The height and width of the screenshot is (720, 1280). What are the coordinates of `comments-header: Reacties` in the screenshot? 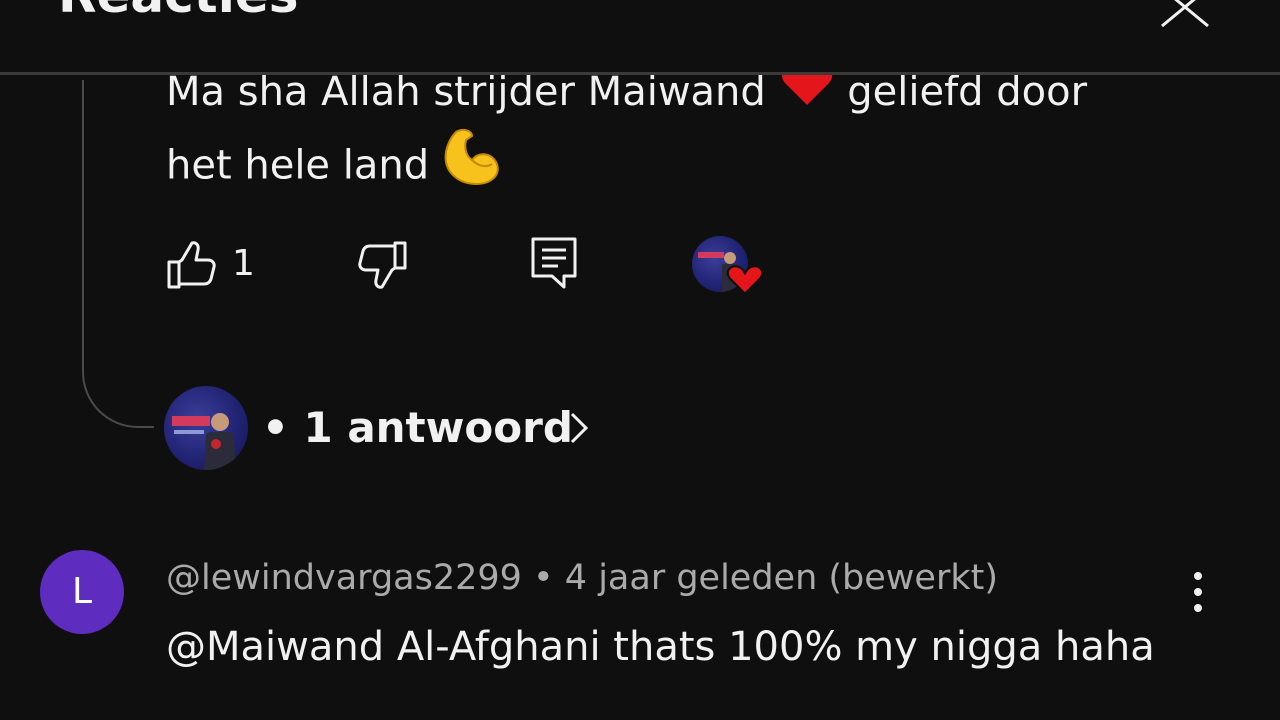 It's located at (640, 37).